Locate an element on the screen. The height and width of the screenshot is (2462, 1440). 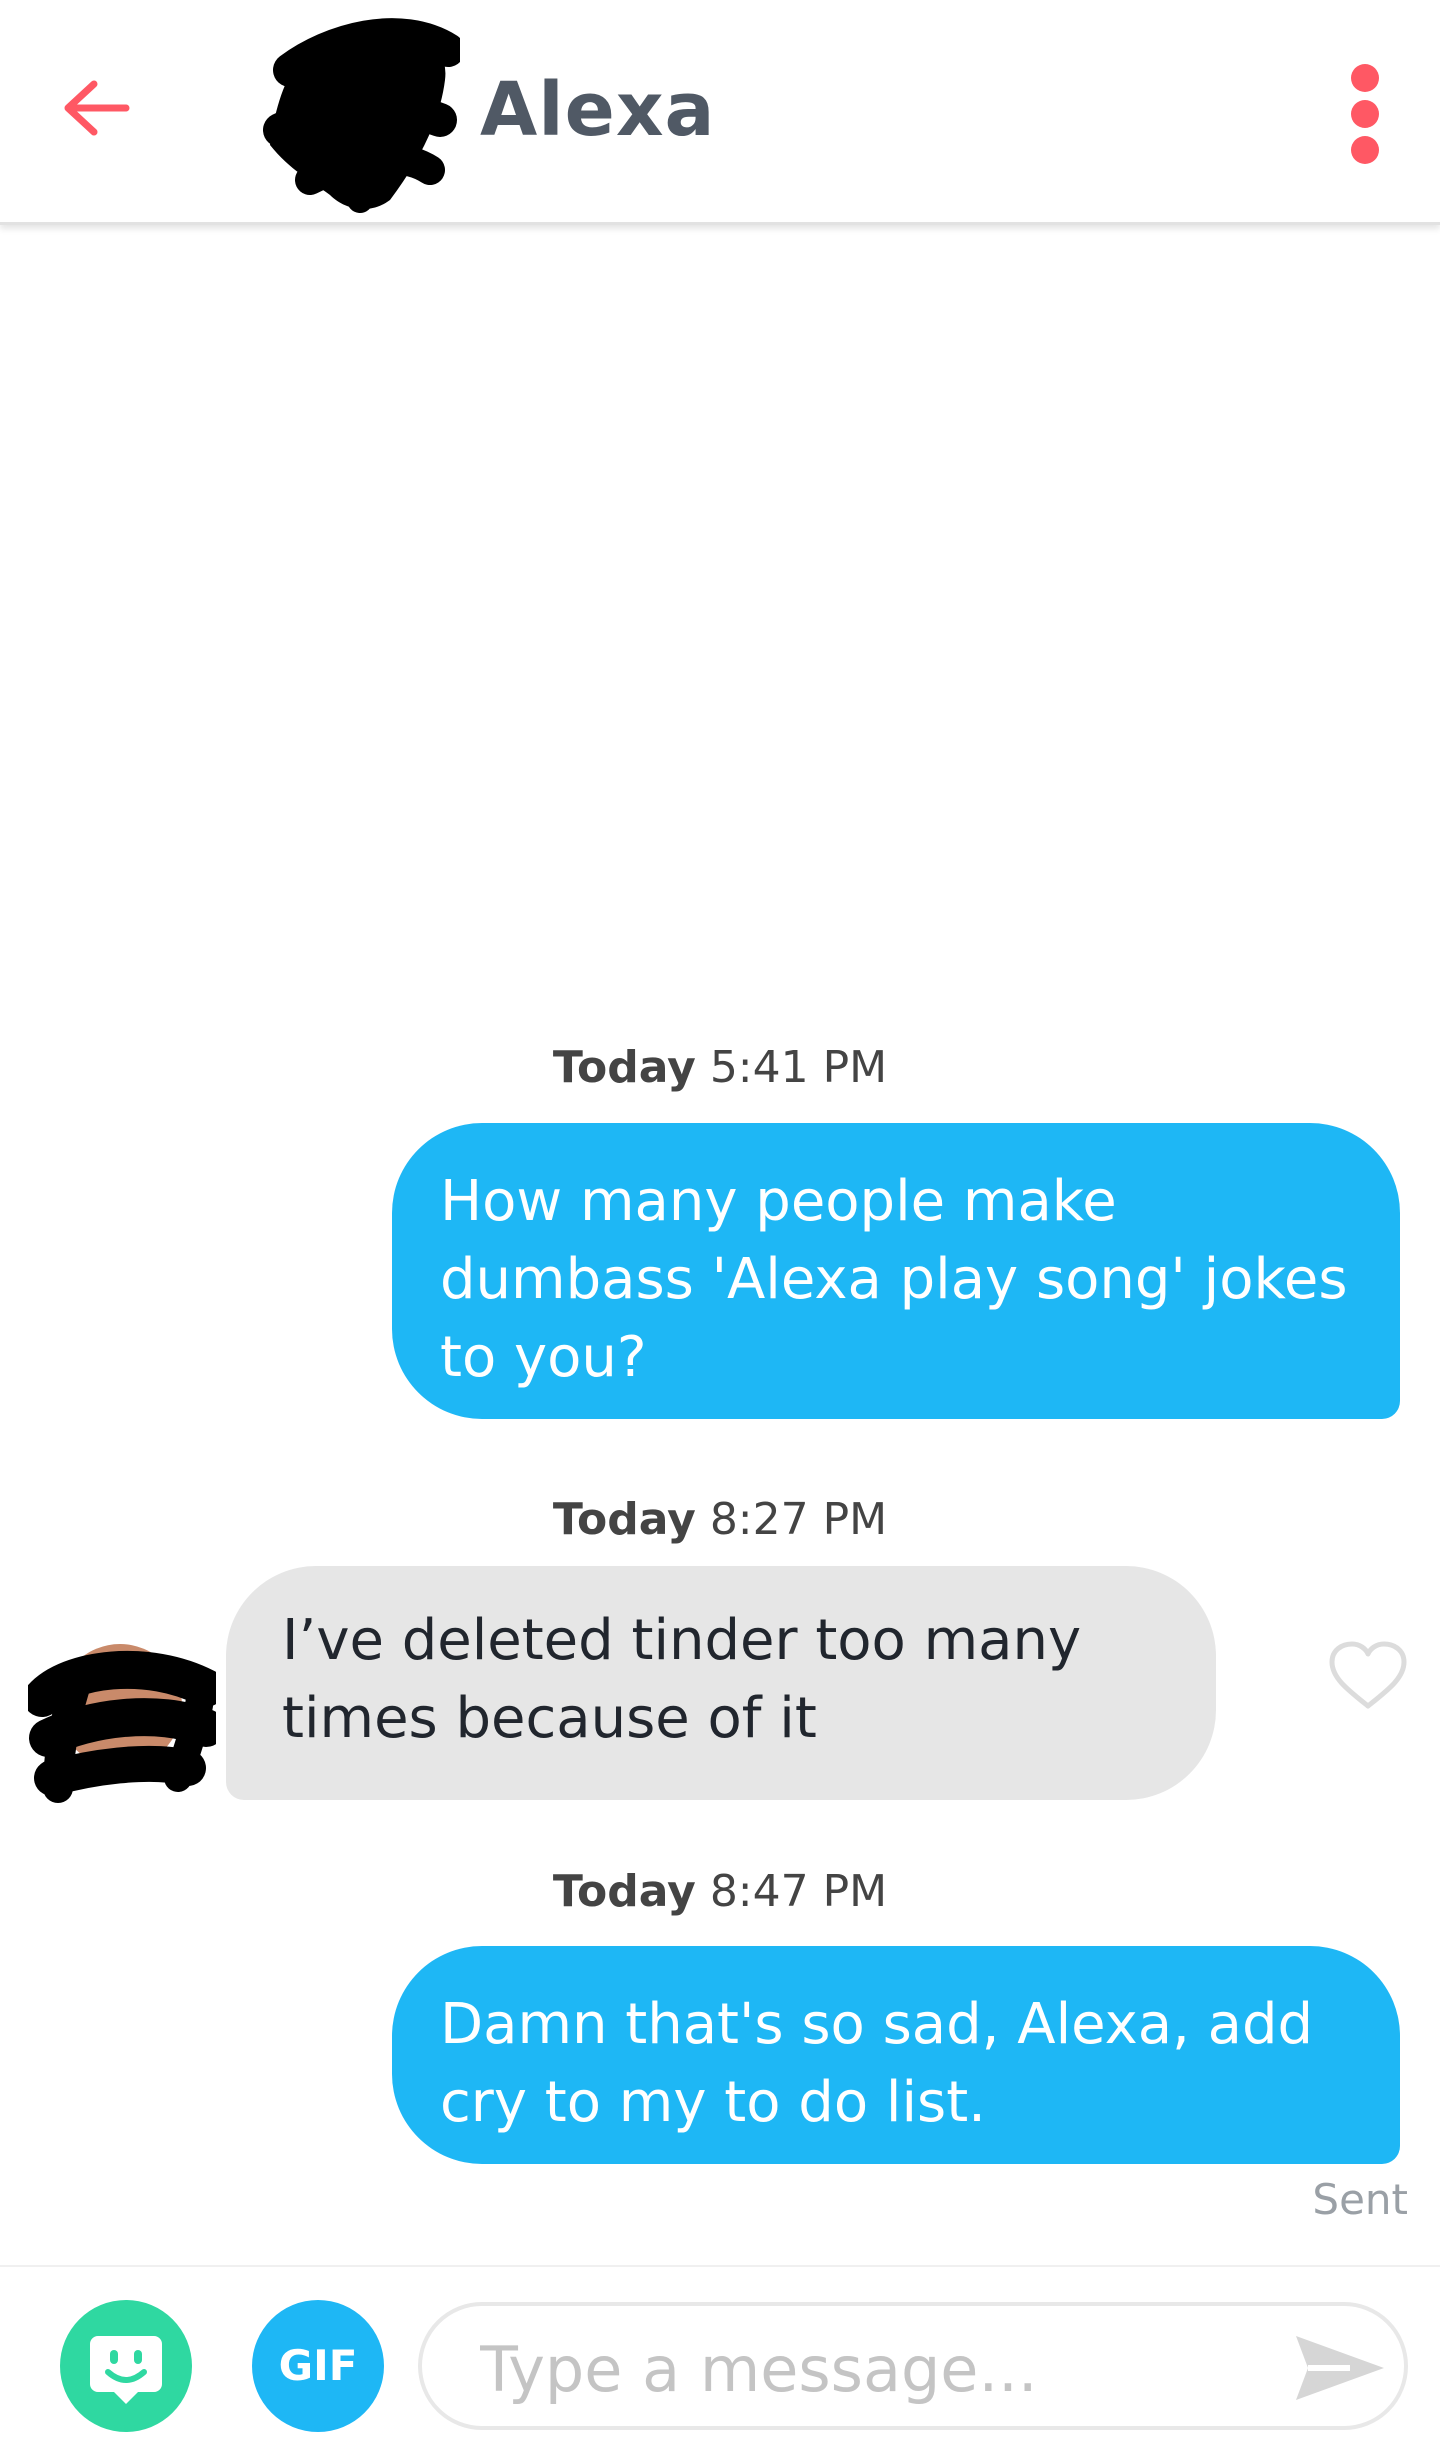
options-menu-button is located at coordinates (1364, 114).